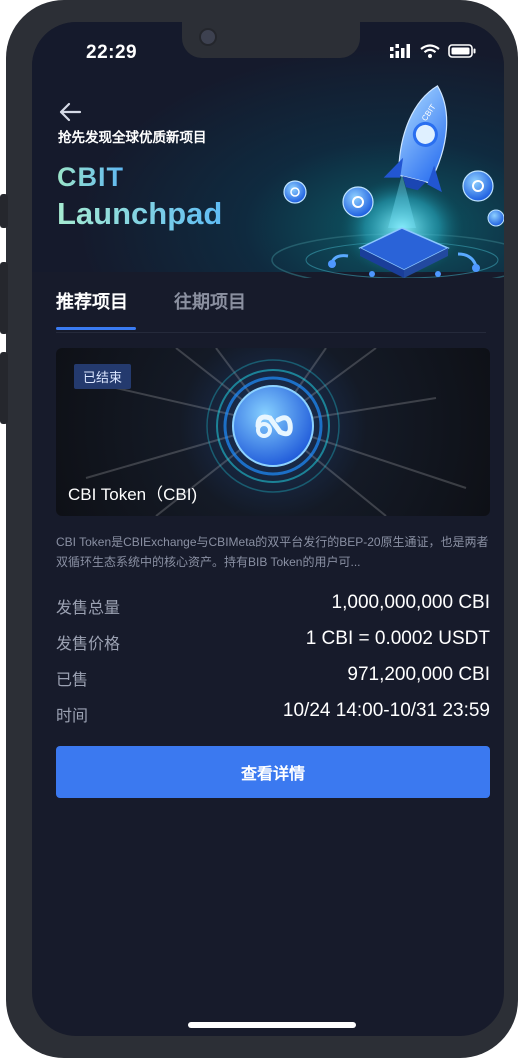 The height and width of the screenshot is (1060, 524). I want to click on hero-subtitle: 抢先发现全球优质新项目, so click(132, 137).